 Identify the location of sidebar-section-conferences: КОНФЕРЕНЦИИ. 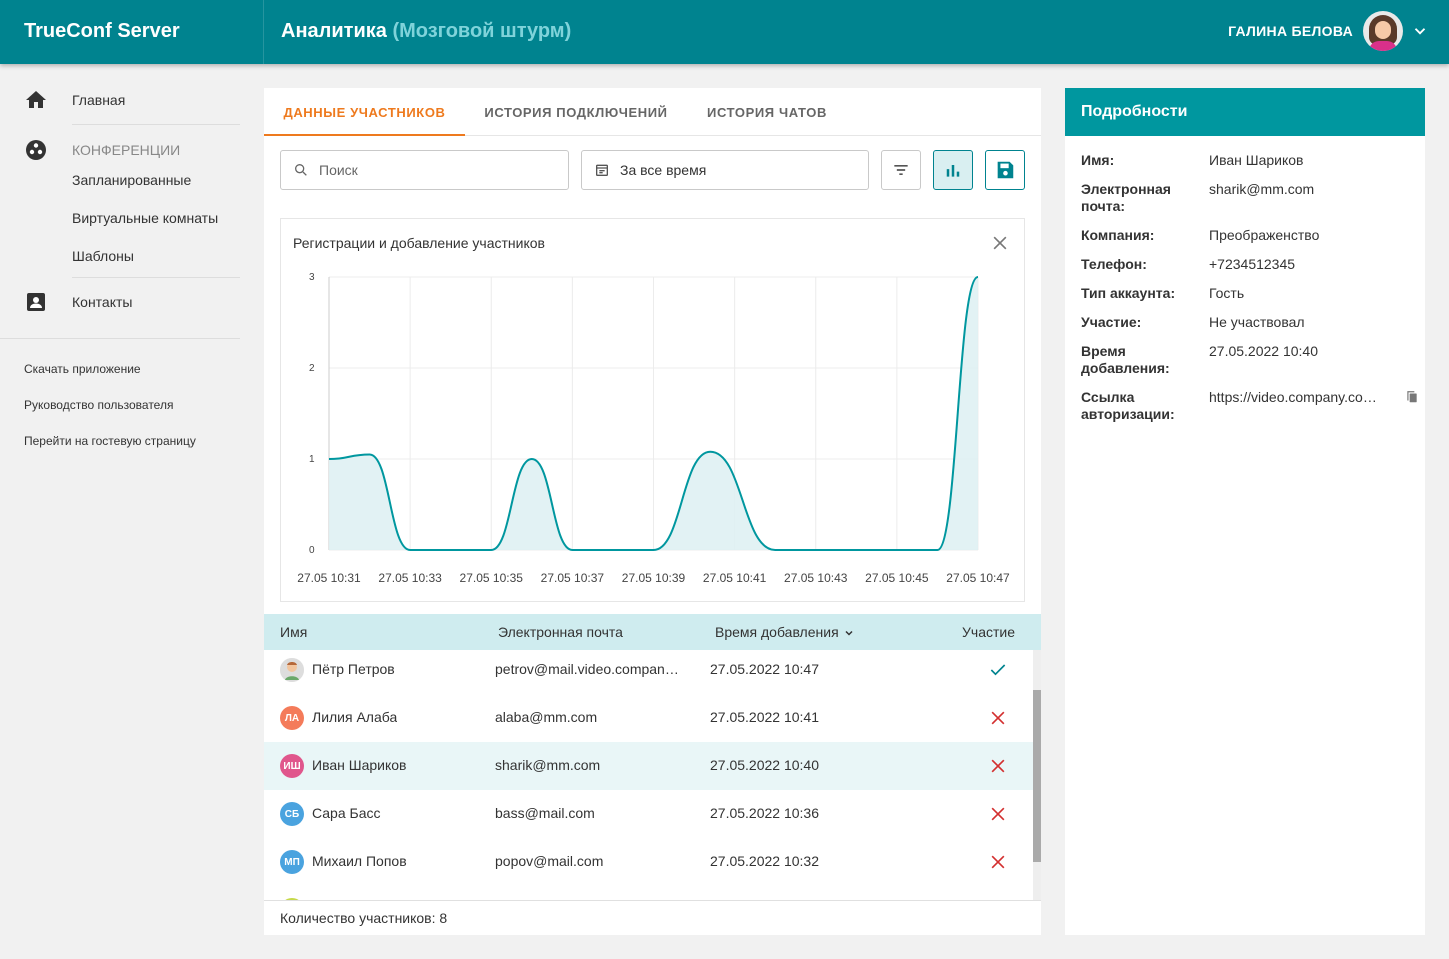
(102, 150).